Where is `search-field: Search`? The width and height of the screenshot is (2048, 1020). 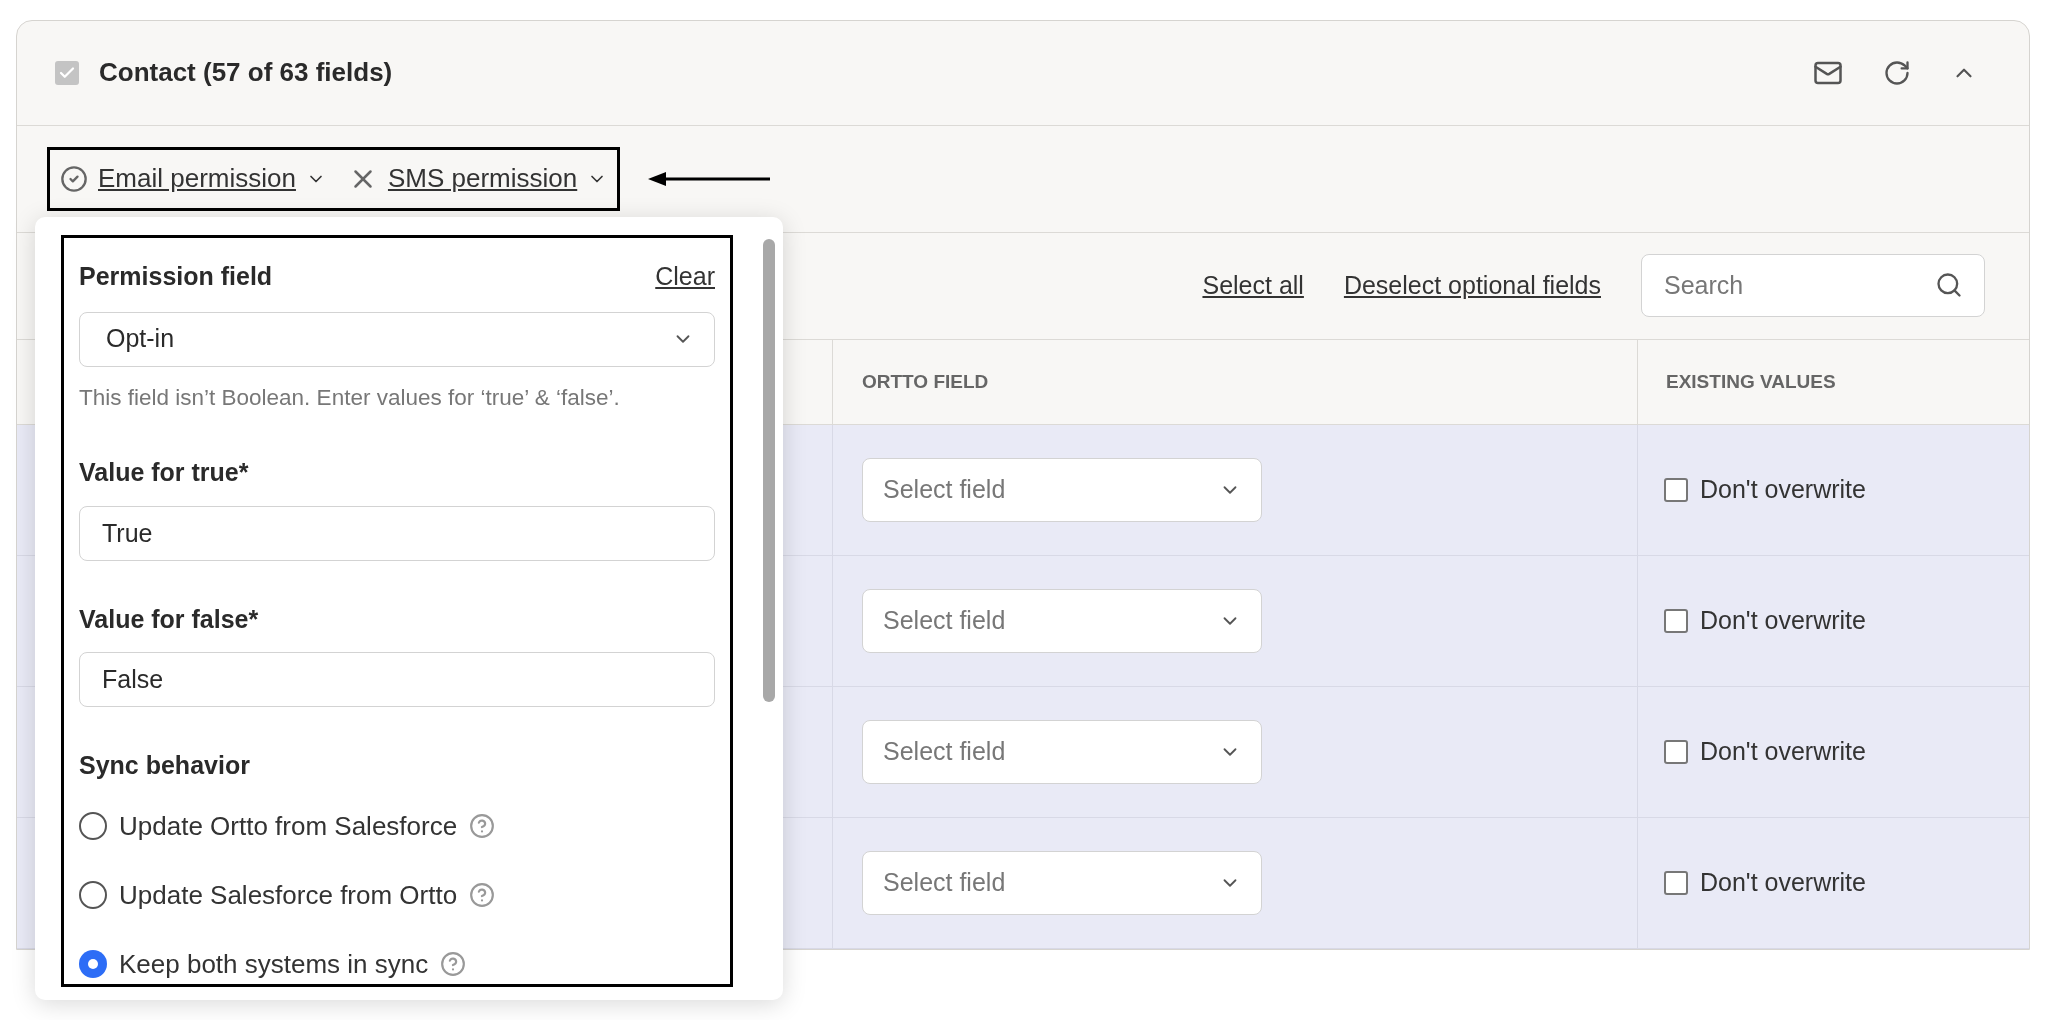 search-field: Search is located at coordinates (1813, 286).